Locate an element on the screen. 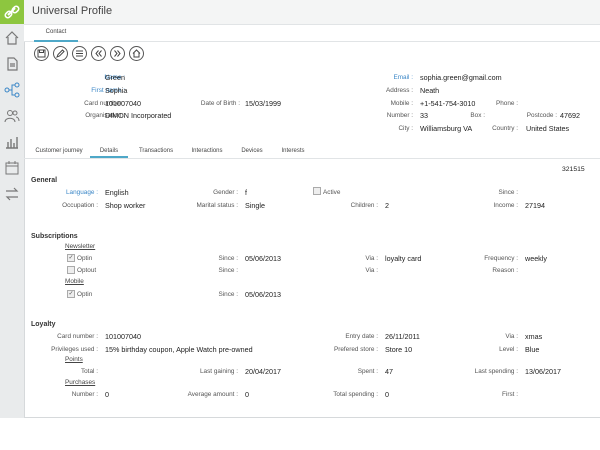 Image resolution: width=600 pixels, height=450 pixels. postcode-label: Postcode : is located at coordinates (541, 115).